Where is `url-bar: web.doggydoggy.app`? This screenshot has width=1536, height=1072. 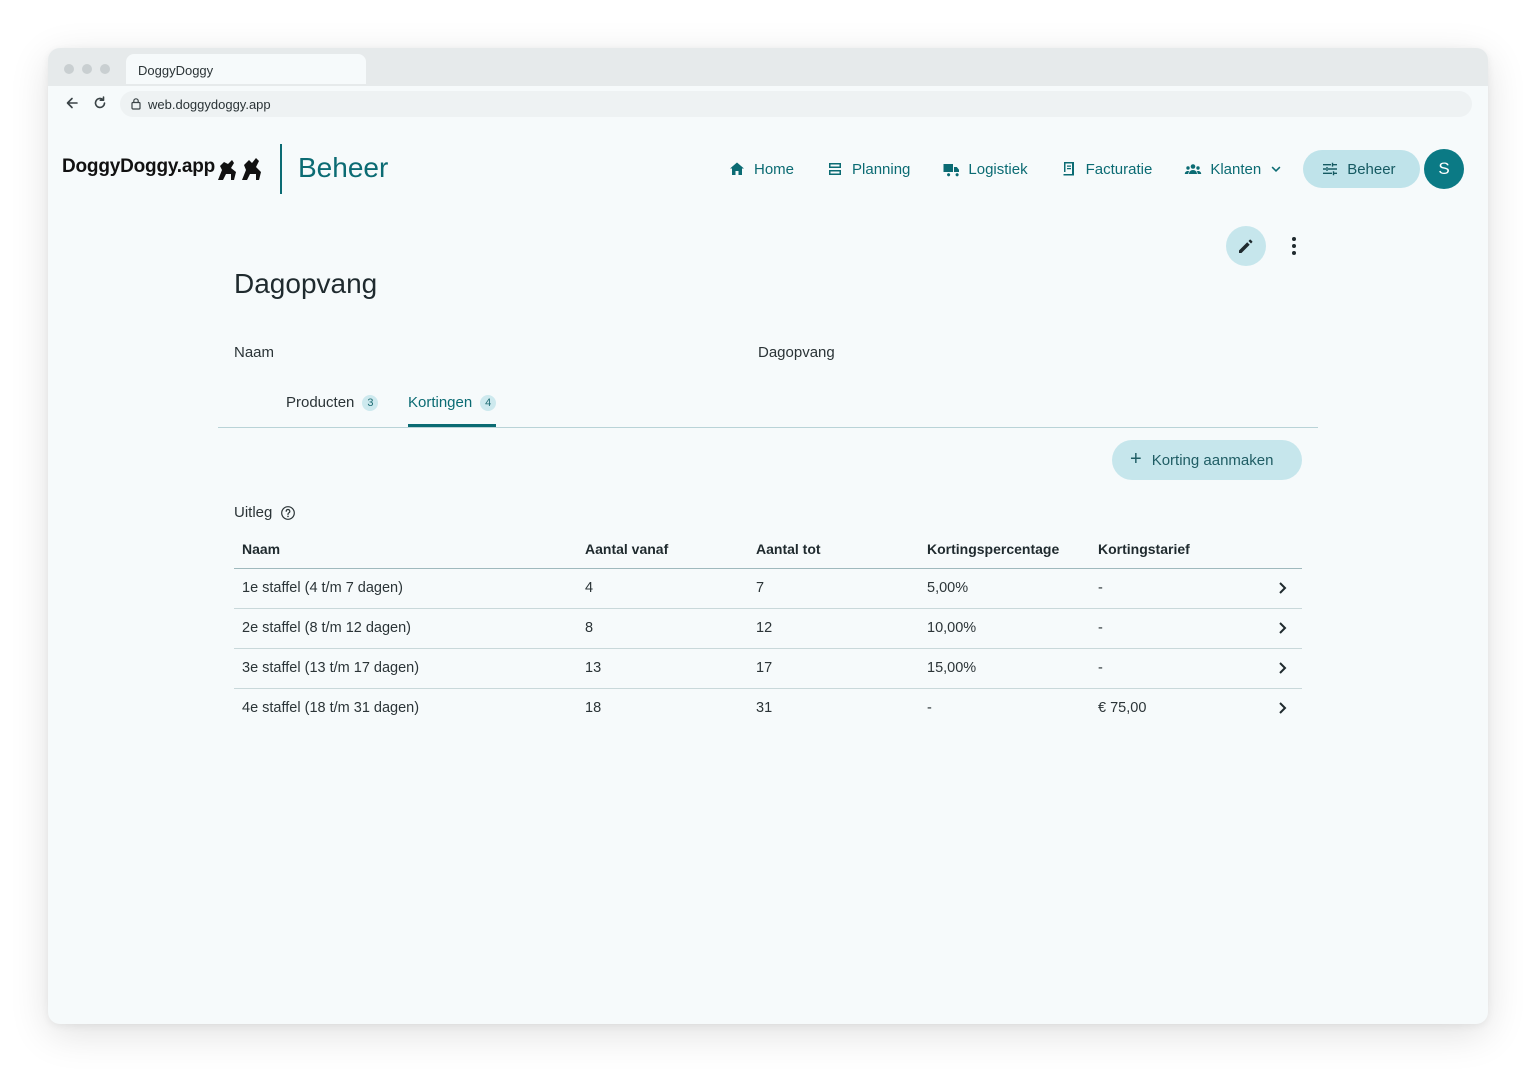
url-bar: web.doggydoggy.app is located at coordinates (768, 105).